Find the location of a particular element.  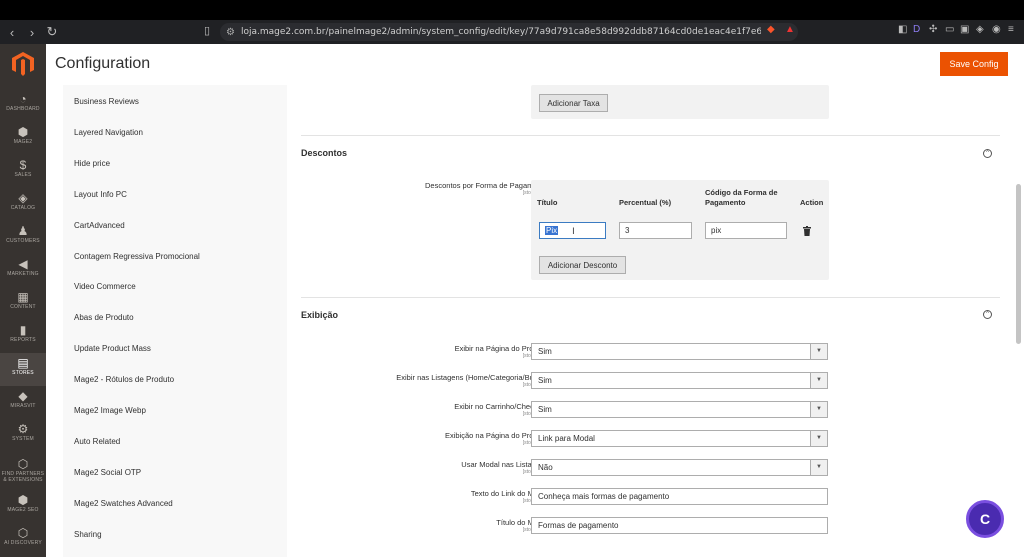

page-scrollbar is located at coordinates (1018, 264).